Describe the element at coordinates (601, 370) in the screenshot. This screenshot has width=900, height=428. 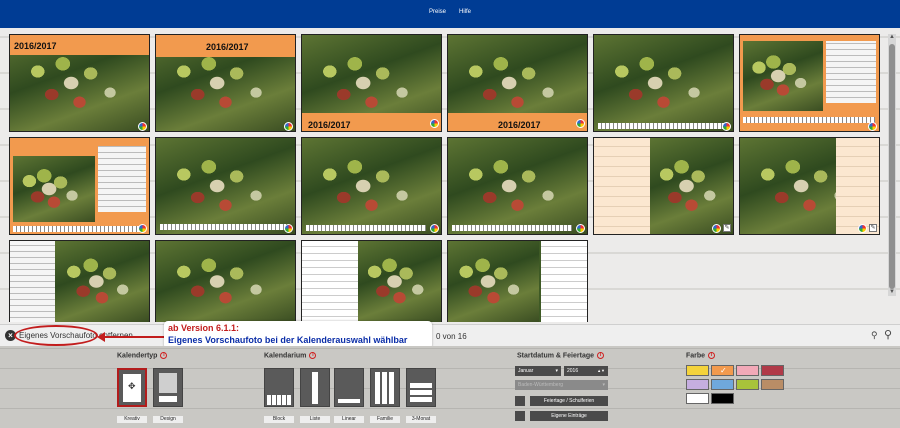
I see `stepper-arrows-icon: ▲▼` at that location.